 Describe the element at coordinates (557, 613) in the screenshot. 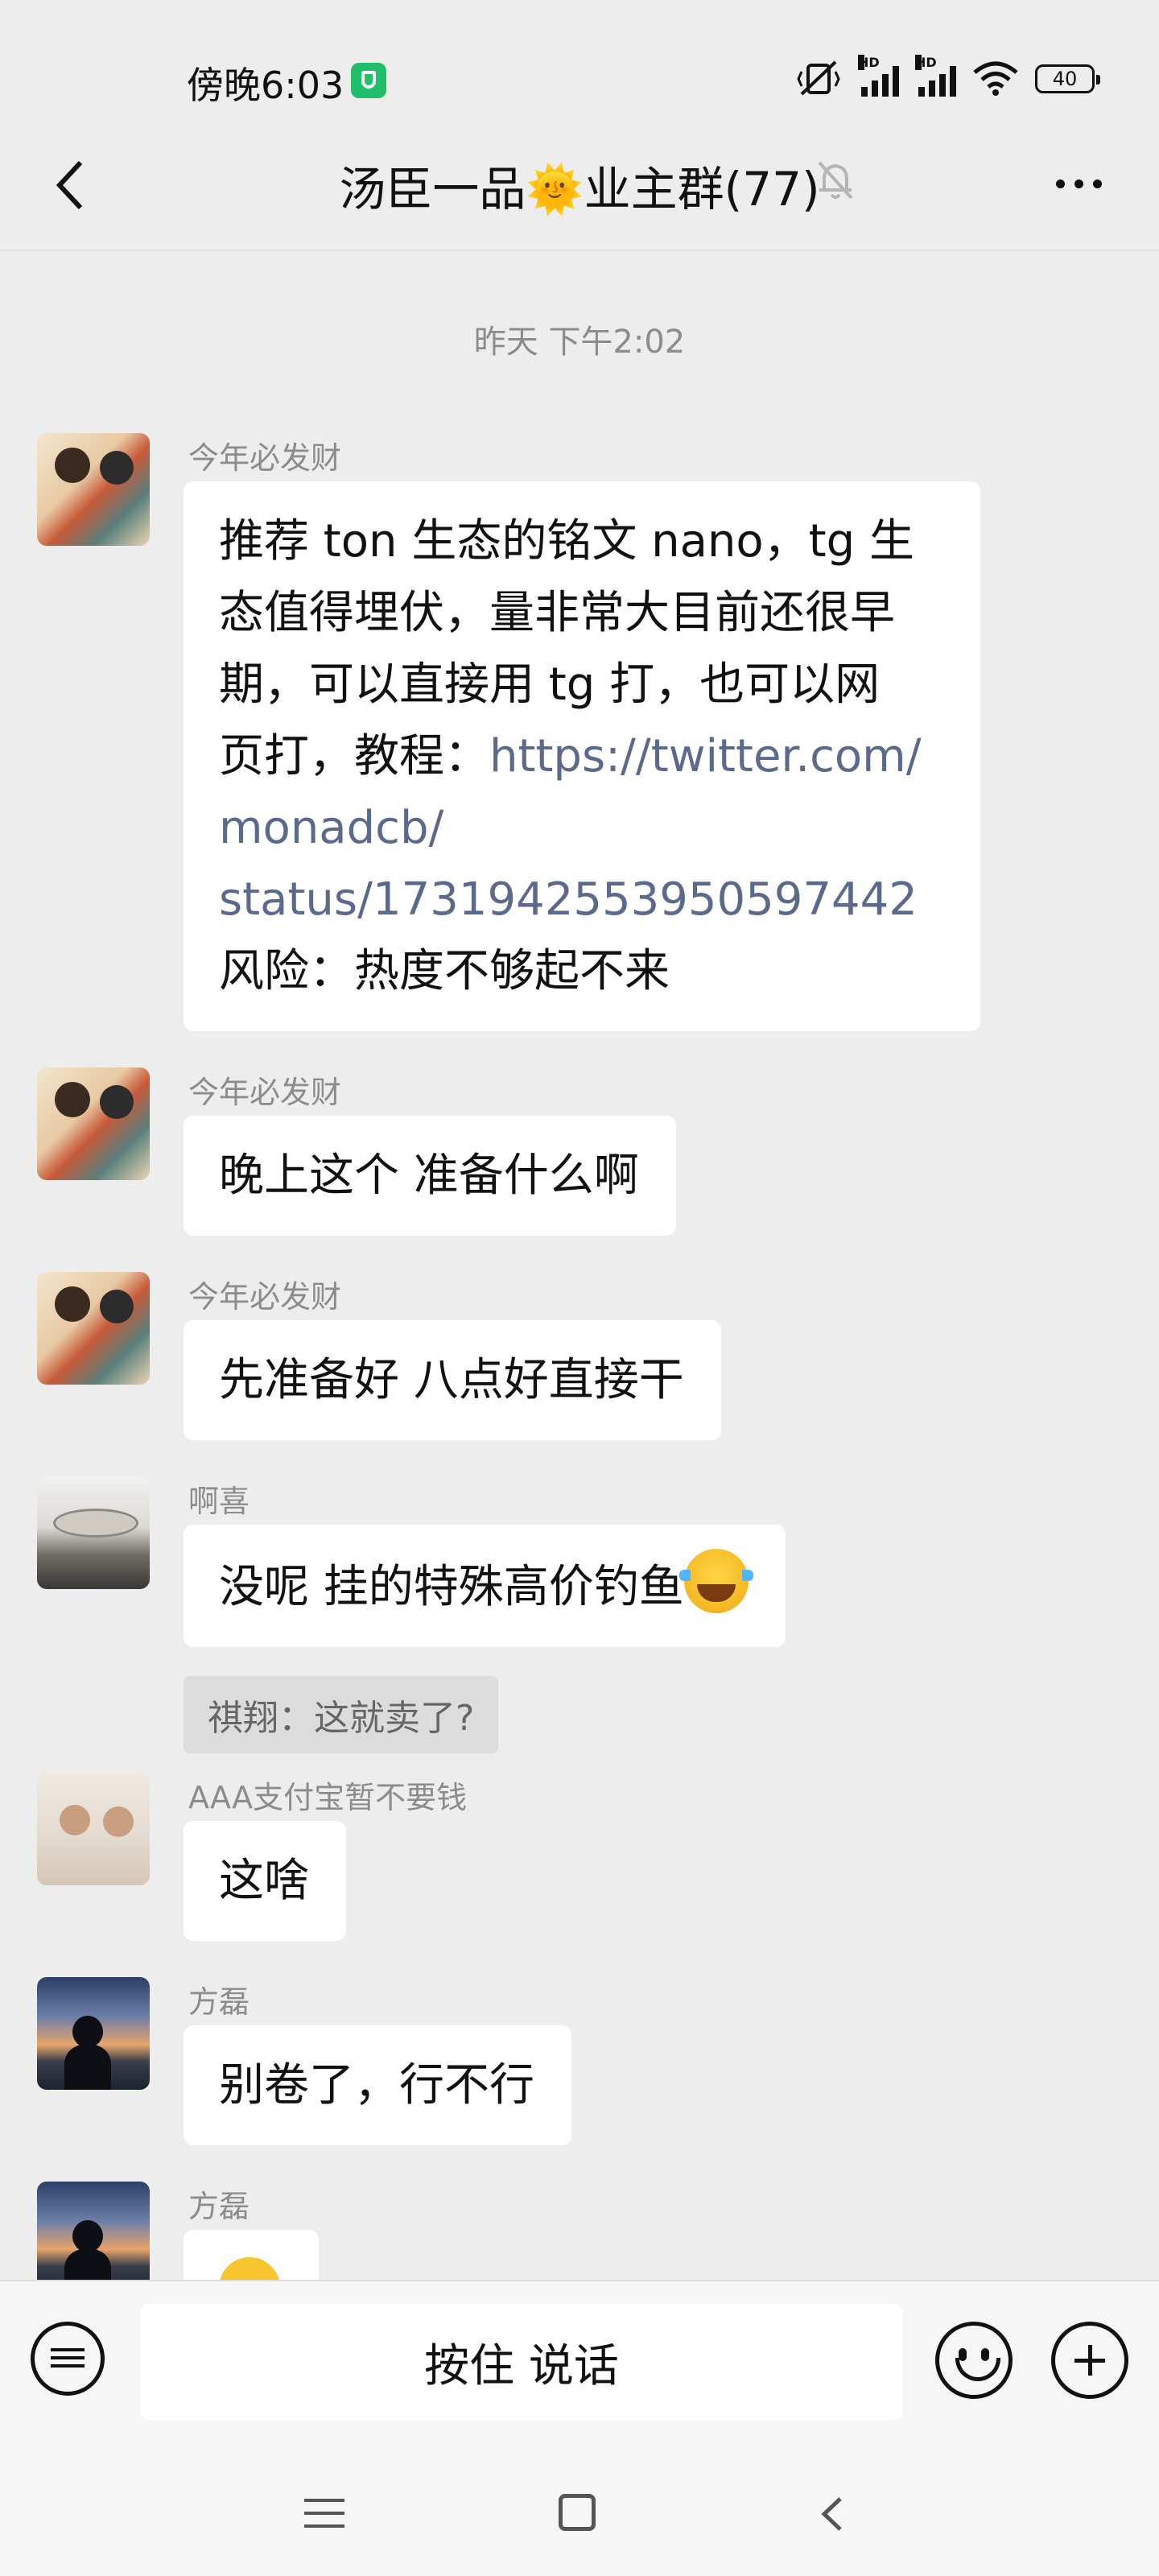

I see `message-line: 态值得埋伏，量非常大目前还很早` at that location.